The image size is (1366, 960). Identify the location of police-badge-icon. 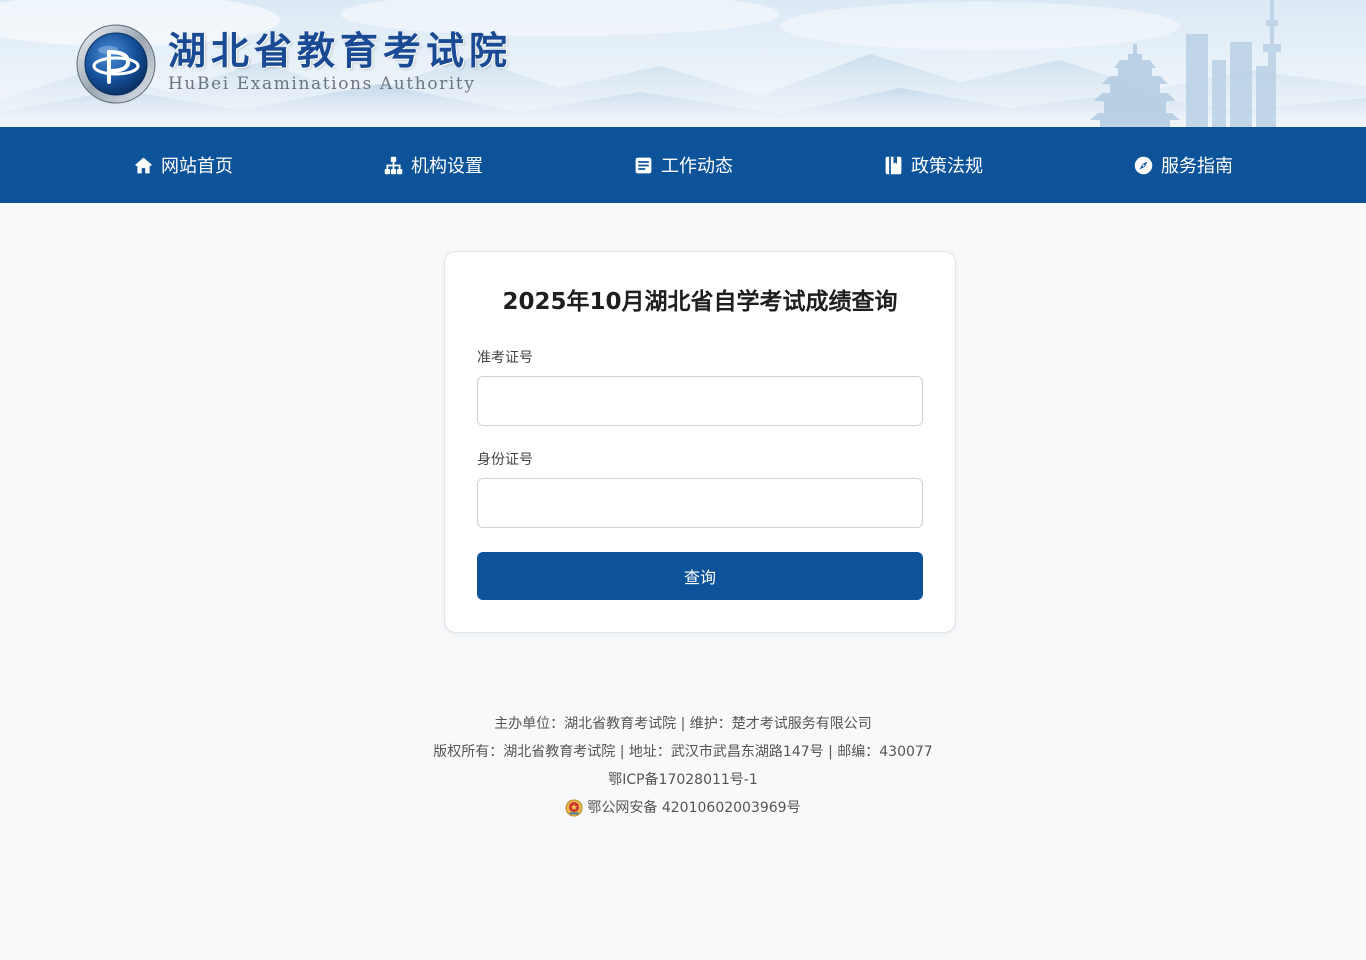
(574, 808).